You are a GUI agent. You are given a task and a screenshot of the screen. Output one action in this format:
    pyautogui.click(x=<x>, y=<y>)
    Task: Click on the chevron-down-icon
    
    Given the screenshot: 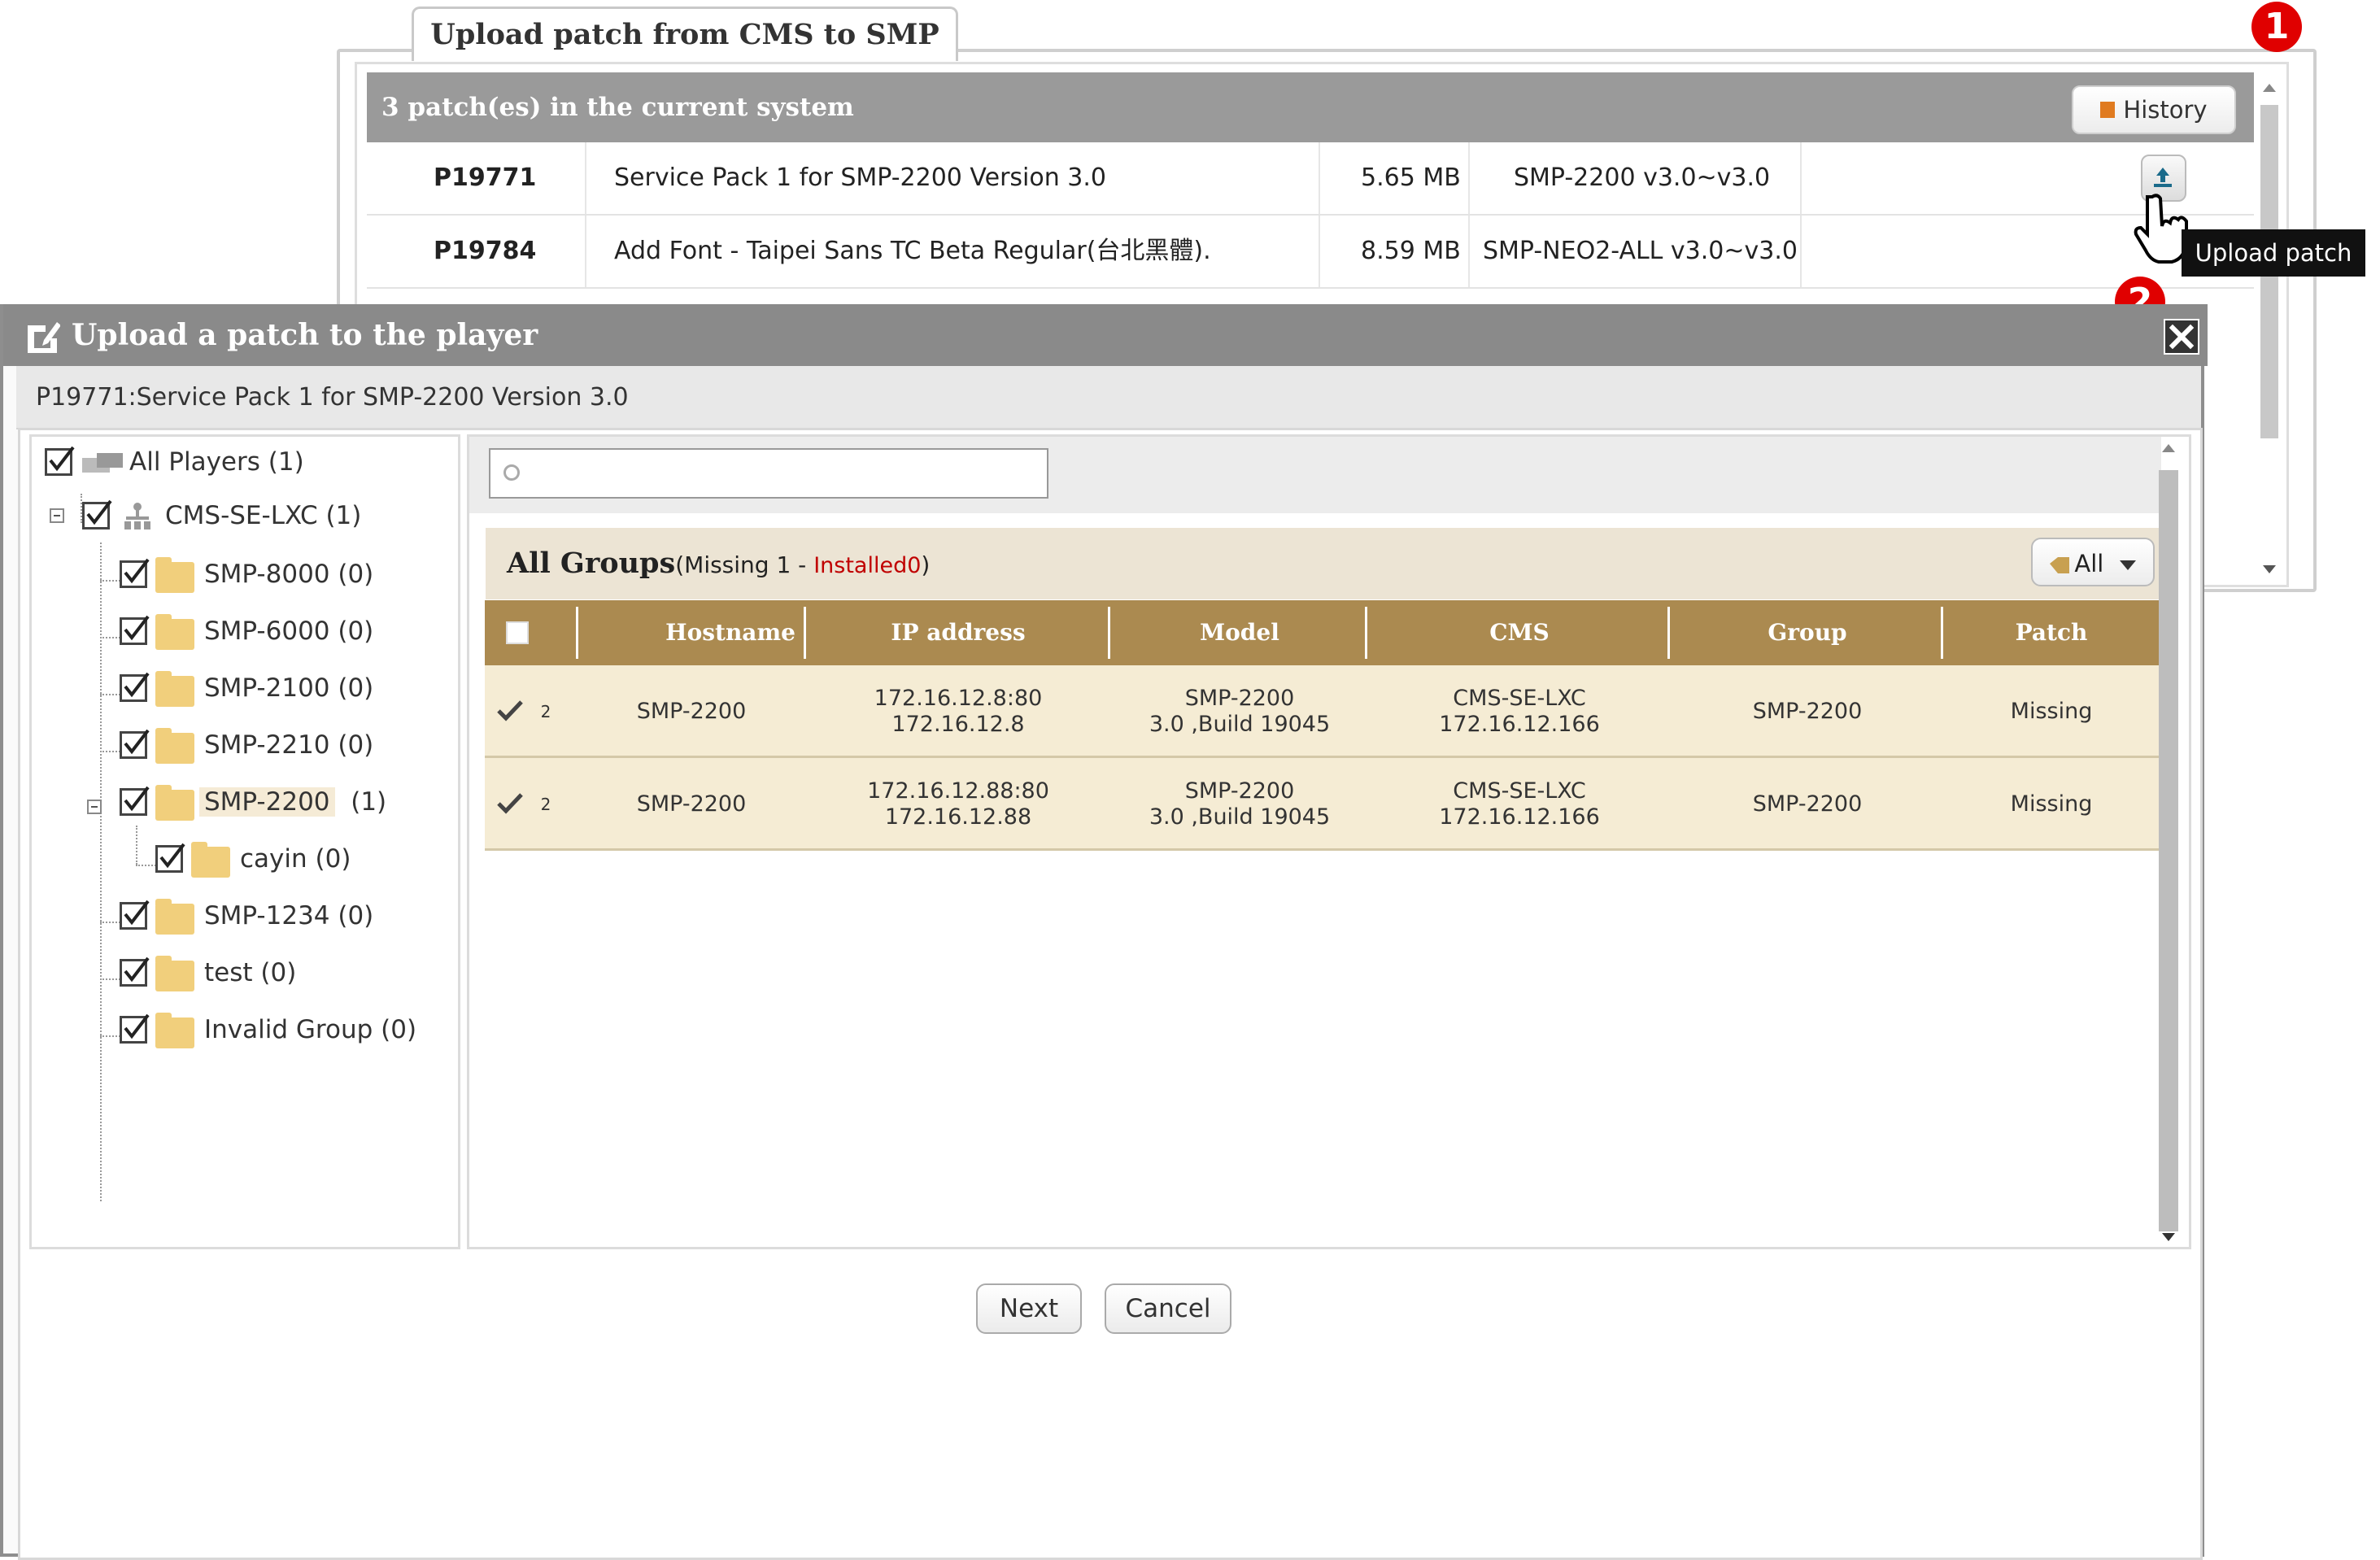 What is the action you would take?
    pyautogui.click(x=2127, y=565)
    